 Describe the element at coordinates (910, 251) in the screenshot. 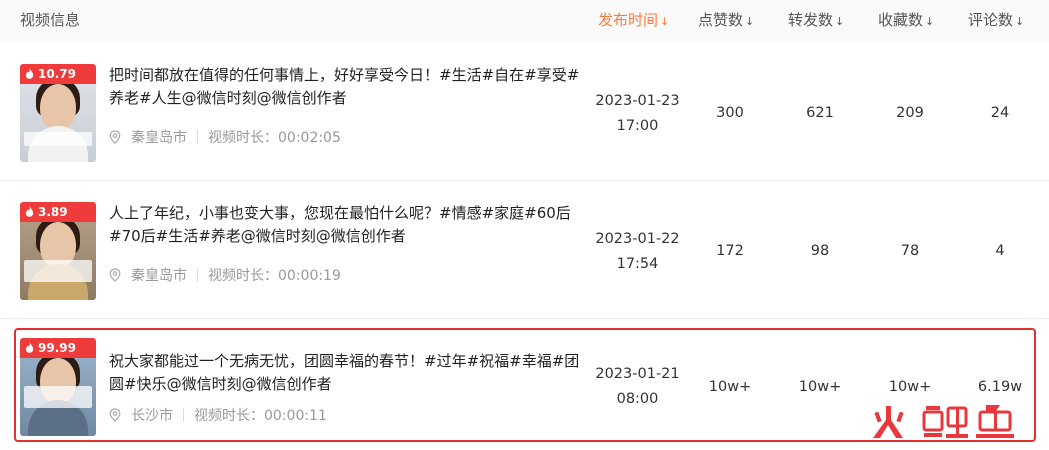

I see `favorites-count: 78` at that location.